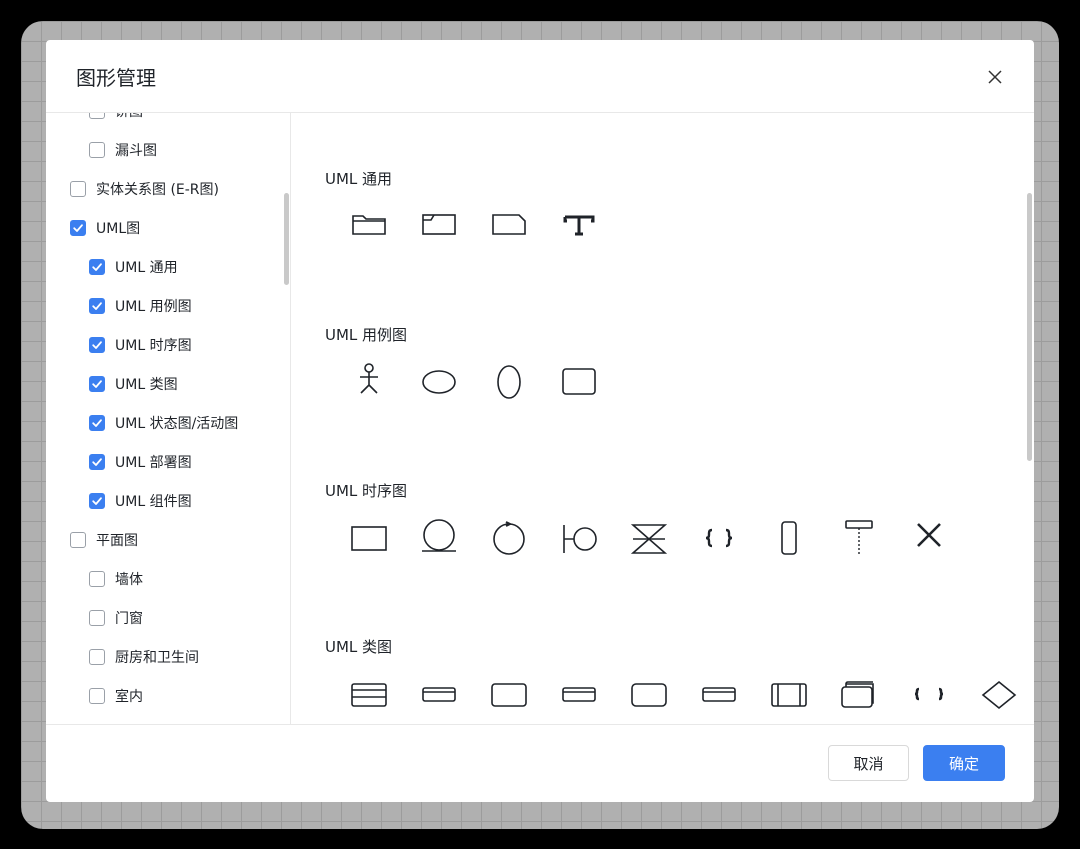 The image size is (1080, 849). What do you see at coordinates (140, 501) in the screenshot?
I see `tree-item: UML 组件图` at bounding box center [140, 501].